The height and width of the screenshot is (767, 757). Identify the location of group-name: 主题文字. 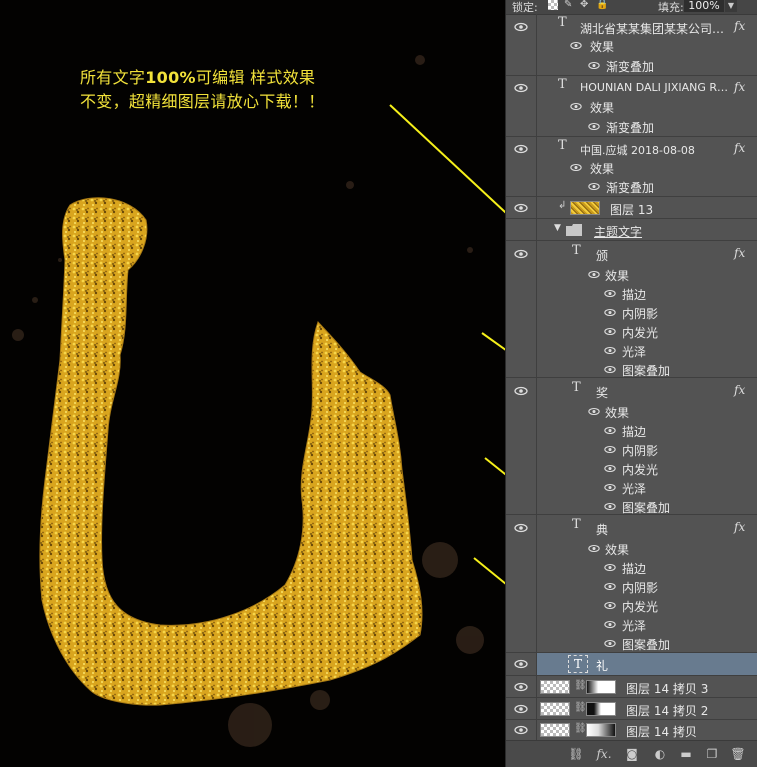
(618, 231).